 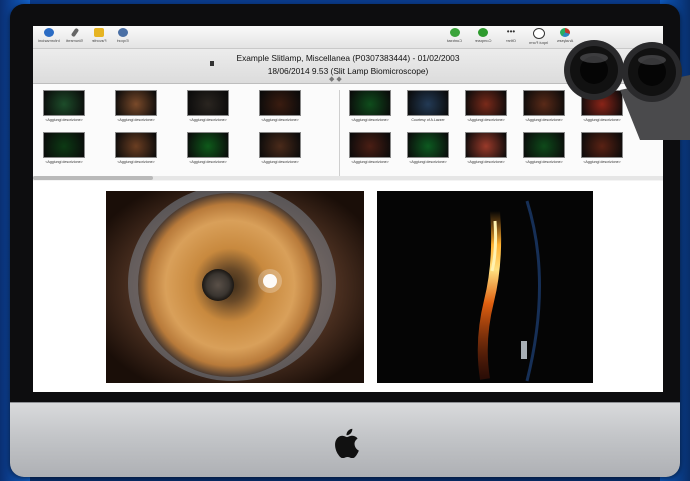 I want to click on slit-beam-image, so click(x=485, y=287).